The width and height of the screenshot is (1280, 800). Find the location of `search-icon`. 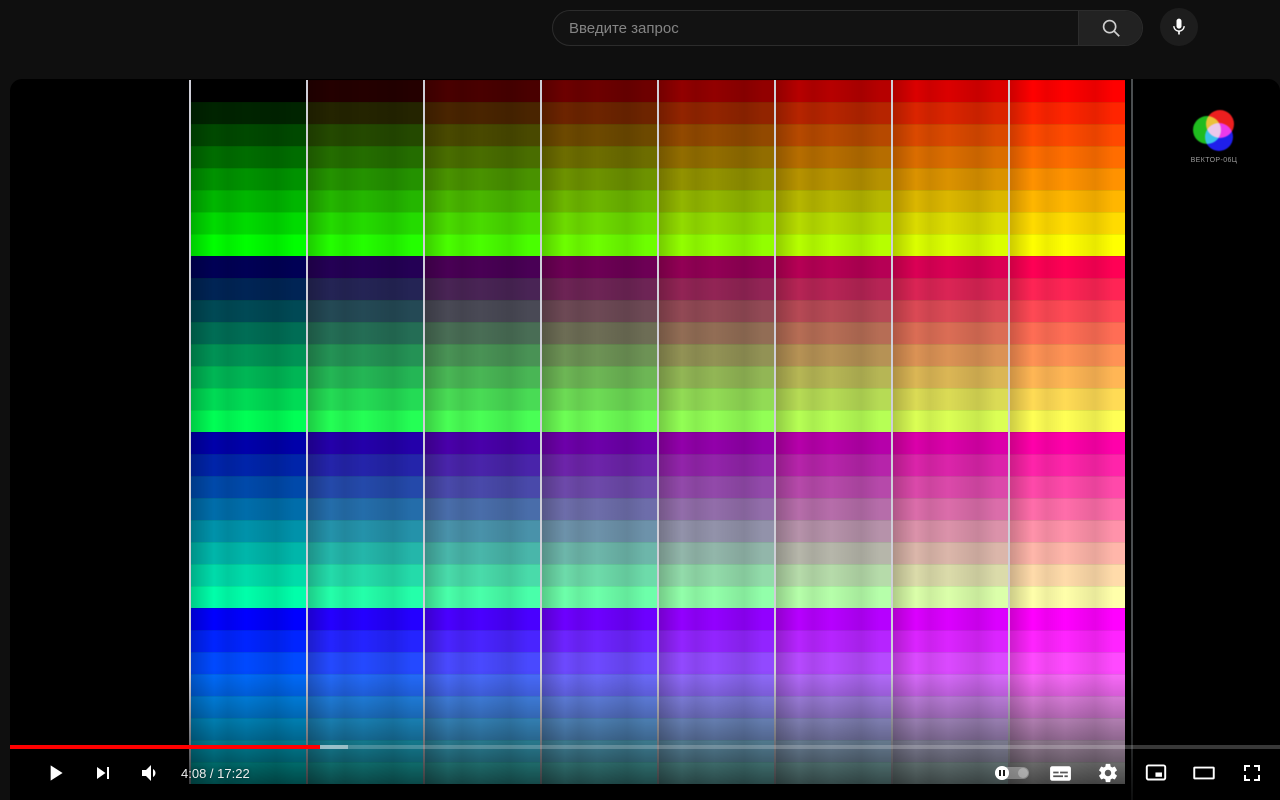

search-icon is located at coordinates (1111, 28).